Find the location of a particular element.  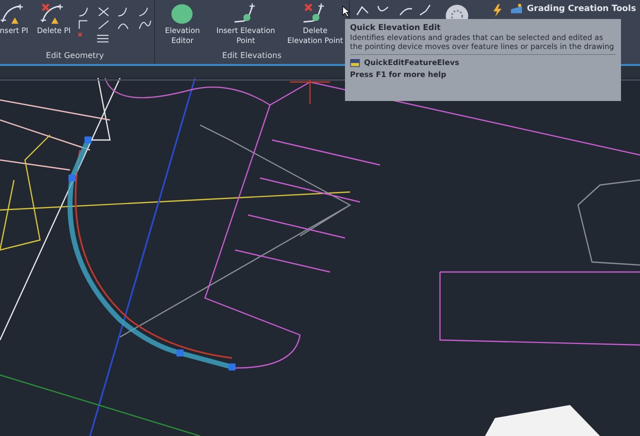

tooltip-title: Quick Elevation Edit is located at coordinates (396, 27).